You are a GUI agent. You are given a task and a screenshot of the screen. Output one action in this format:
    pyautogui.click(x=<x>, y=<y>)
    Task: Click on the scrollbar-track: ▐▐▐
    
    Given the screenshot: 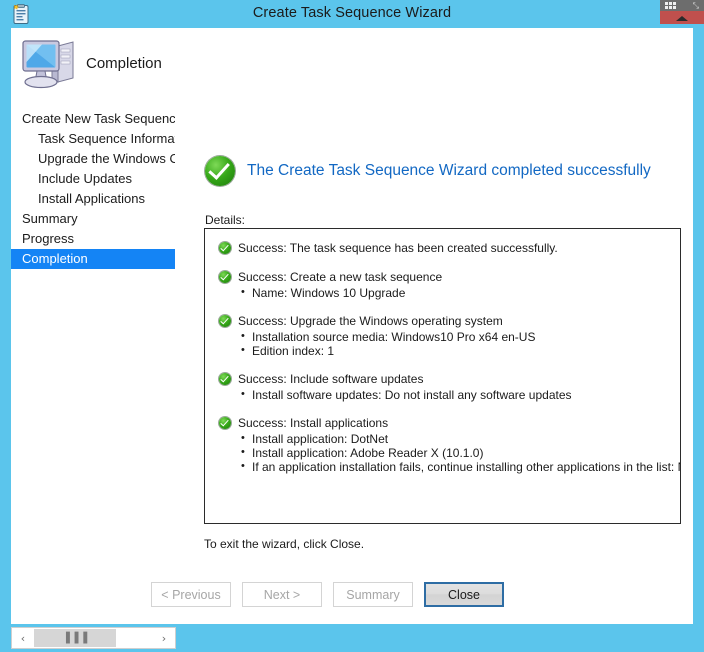 What is the action you would take?
    pyautogui.click(x=93, y=638)
    